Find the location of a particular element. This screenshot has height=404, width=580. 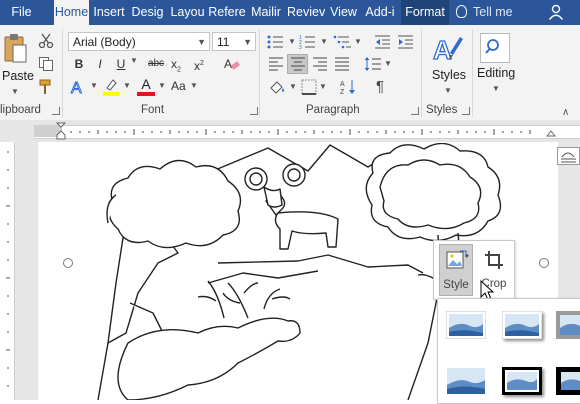

indent-marker-icon is located at coordinates (61, 131).